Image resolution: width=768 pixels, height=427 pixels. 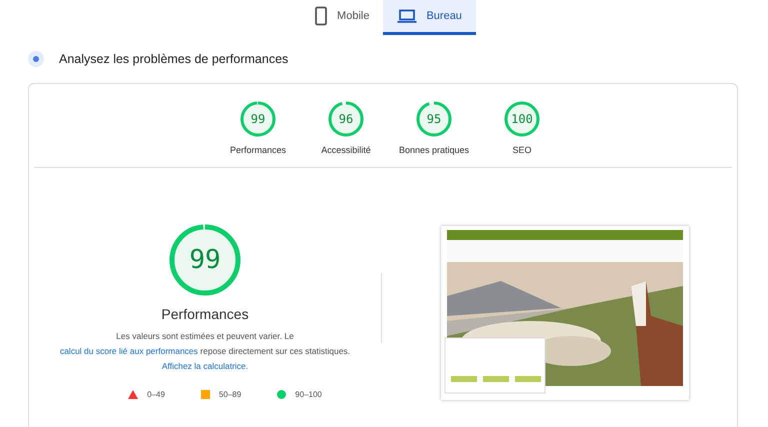 I want to click on score-value: 100, so click(x=522, y=119).